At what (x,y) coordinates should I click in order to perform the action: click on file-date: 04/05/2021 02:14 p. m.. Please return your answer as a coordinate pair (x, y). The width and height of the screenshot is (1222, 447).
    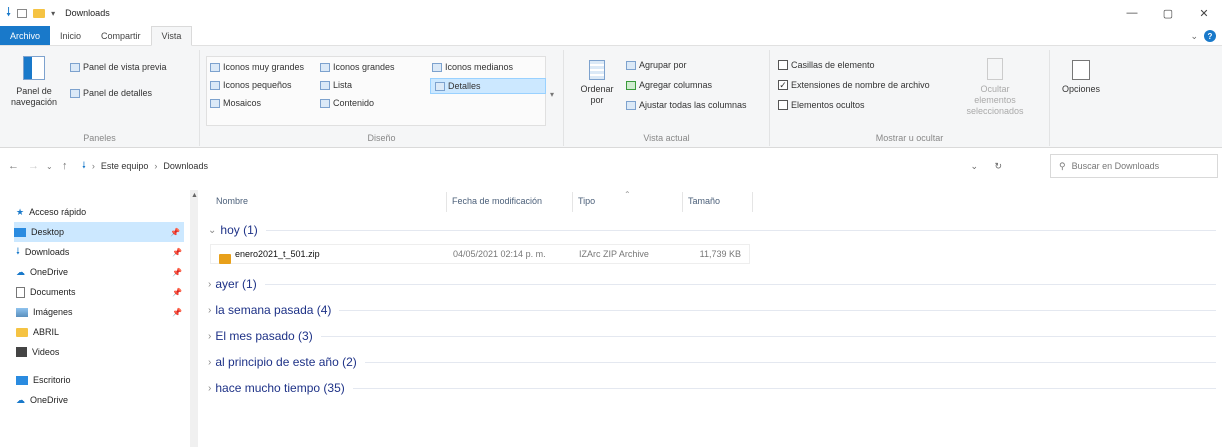
    Looking at the image, I should click on (499, 254).